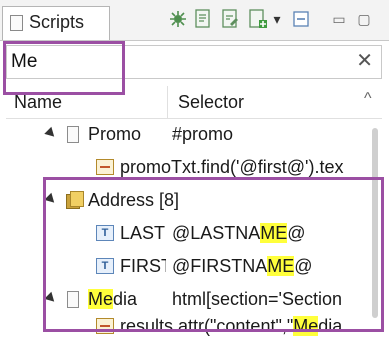 This screenshot has height=343, width=389. What do you see at coordinates (64, 68) in the screenshot?
I see `annotation-box-search` at bounding box center [64, 68].